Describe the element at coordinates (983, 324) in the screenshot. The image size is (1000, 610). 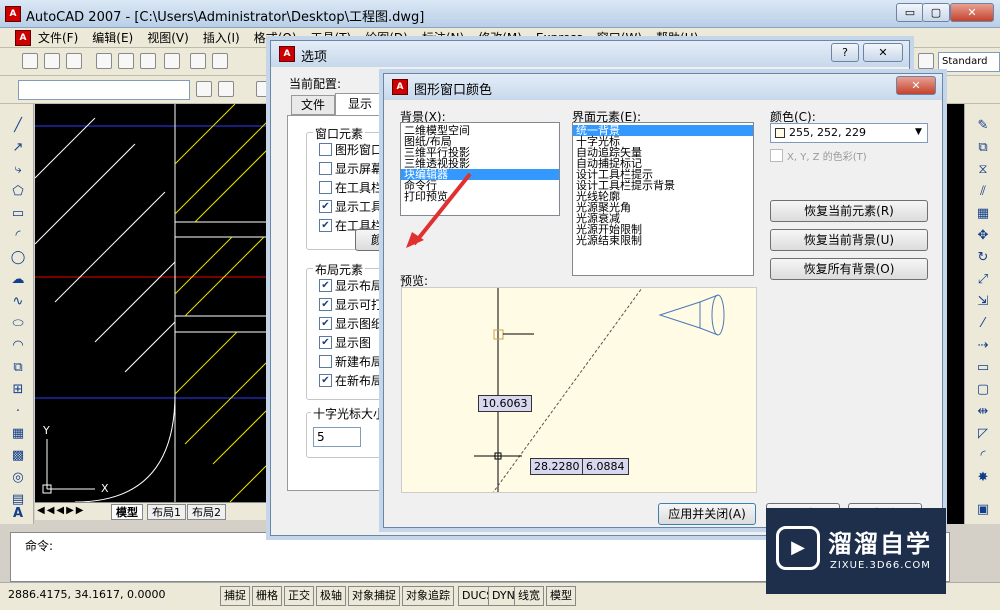
I see `trim-icon: ⁄` at that location.